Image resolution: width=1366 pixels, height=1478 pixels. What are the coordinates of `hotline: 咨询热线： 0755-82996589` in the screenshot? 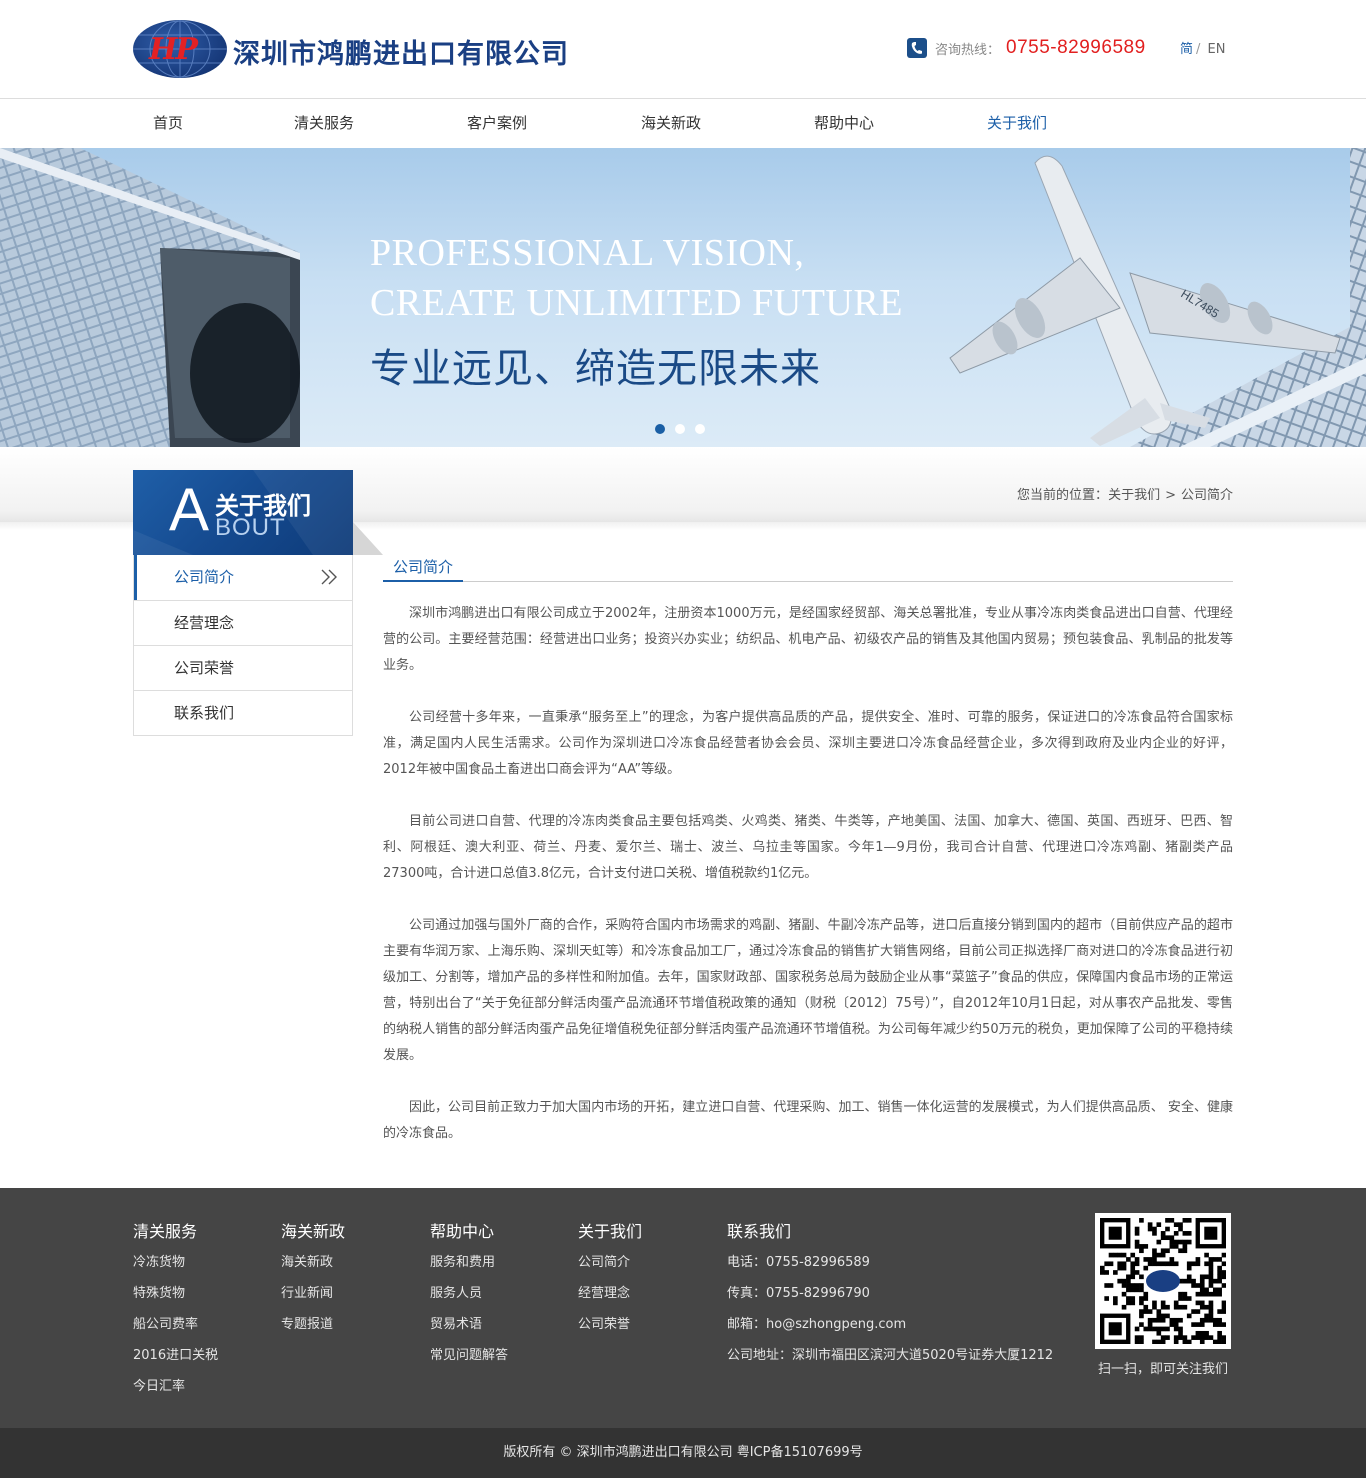 It's located at (1026, 48).